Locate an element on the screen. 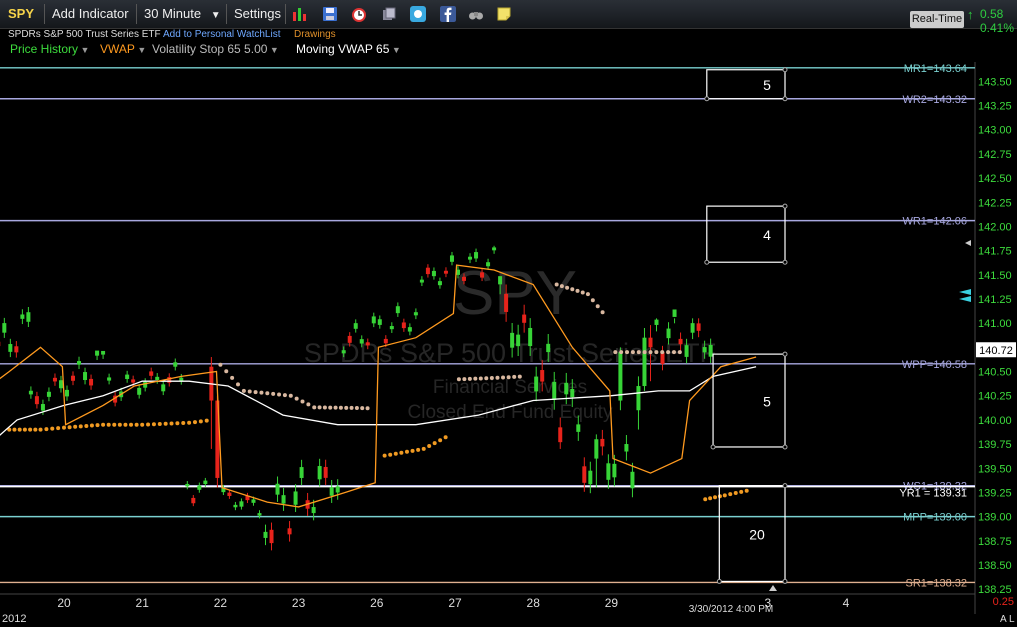  interval-dropdown: 30 Minute ▼ is located at coordinates (182, 14).